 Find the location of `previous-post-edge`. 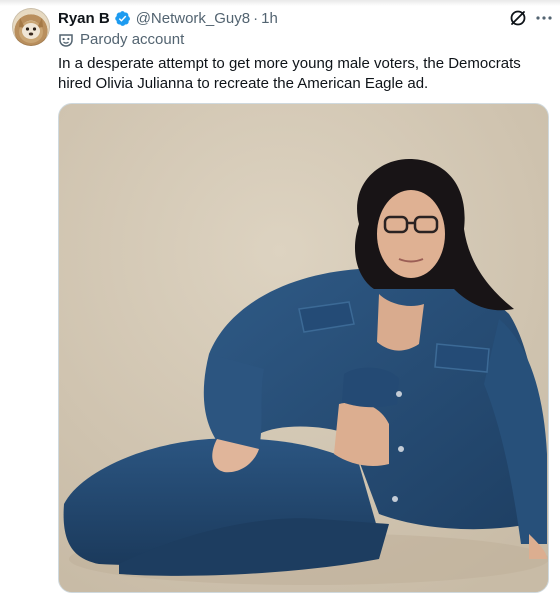

previous-post-edge is located at coordinates (280, 3).